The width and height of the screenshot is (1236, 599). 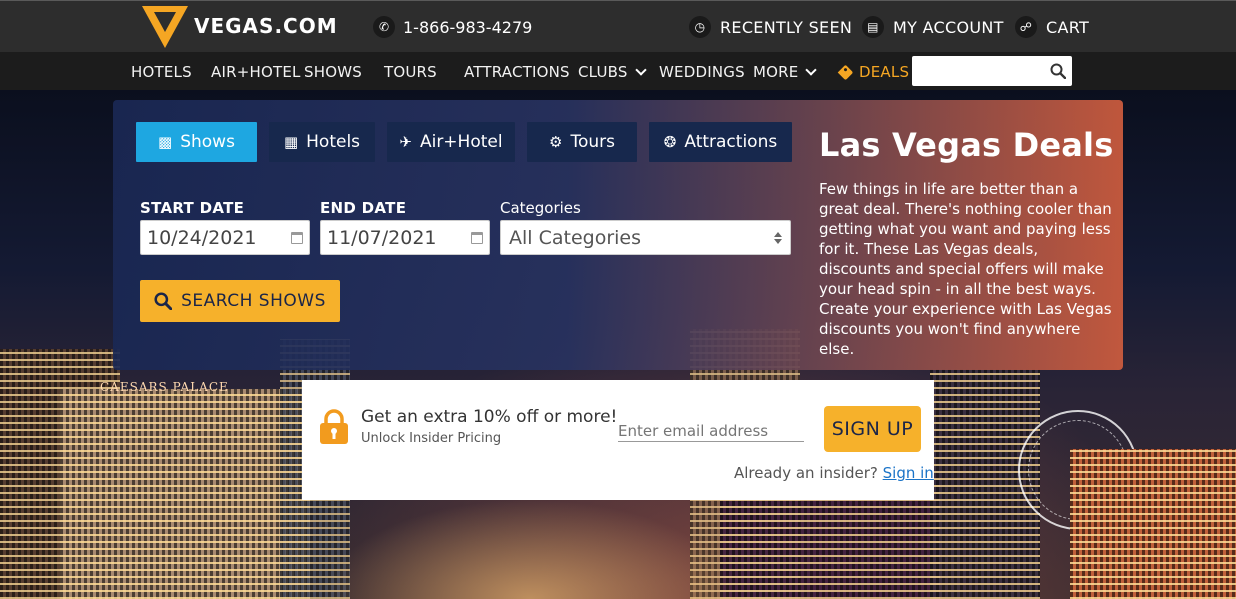 I want to click on sign-up-button: SIGN UP, so click(x=872, y=429).